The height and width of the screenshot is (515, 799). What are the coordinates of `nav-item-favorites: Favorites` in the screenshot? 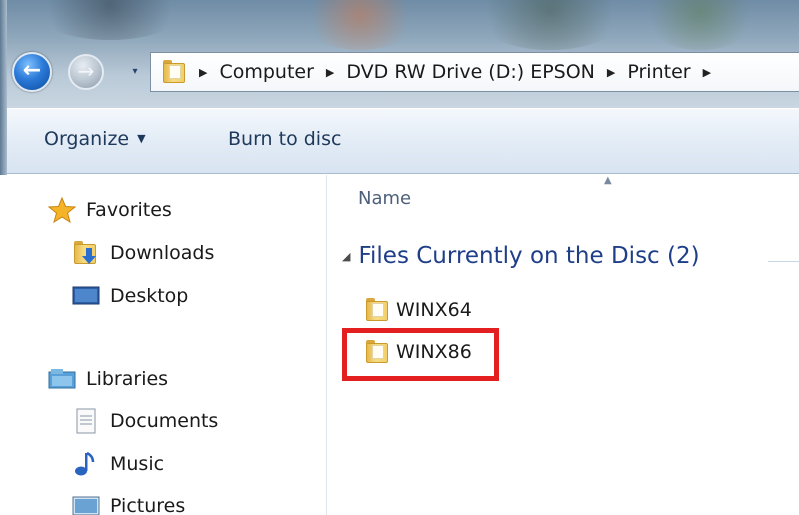 It's located at (109, 210).